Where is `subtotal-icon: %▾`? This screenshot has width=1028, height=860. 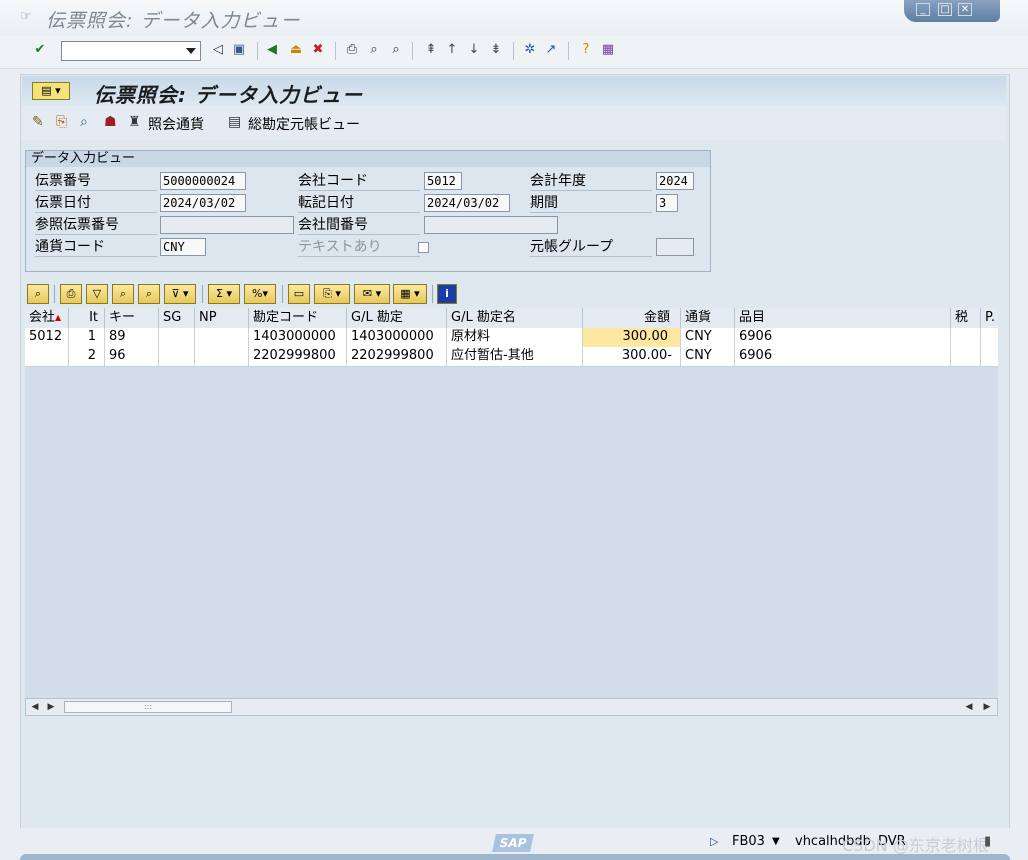 subtotal-icon: %▾ is located at coordinates (260, 294).